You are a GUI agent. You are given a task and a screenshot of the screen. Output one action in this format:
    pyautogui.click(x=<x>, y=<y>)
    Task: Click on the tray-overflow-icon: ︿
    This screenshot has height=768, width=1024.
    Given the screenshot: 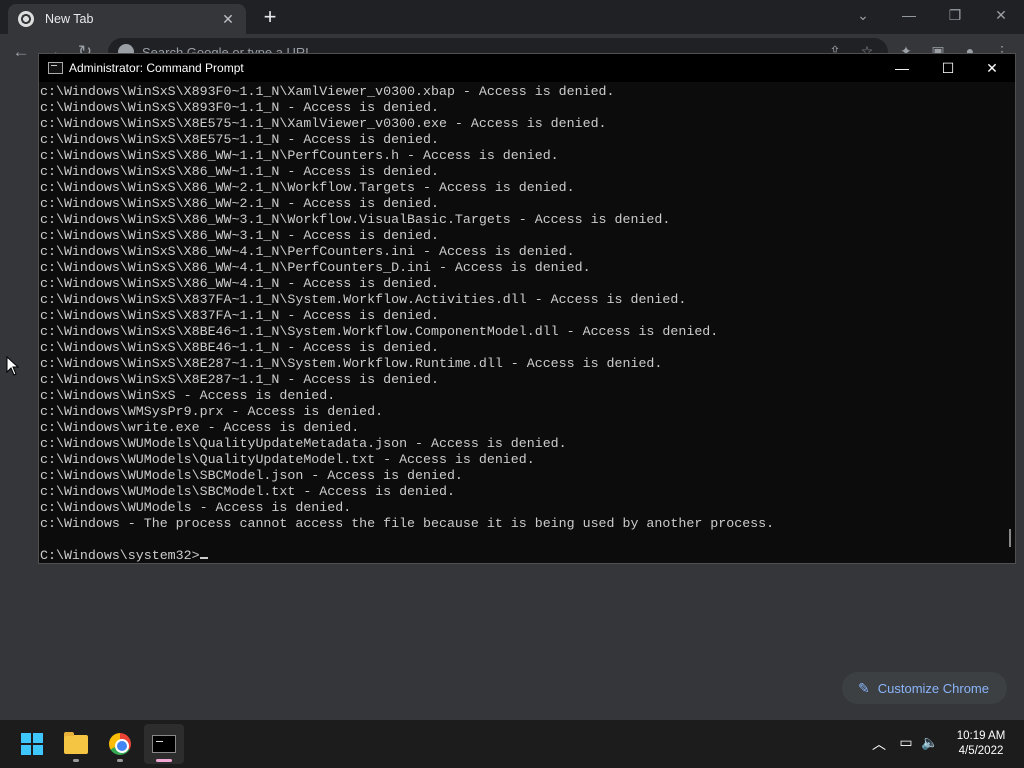 What is the action you would take?
    pyautogui.click(x=879, y=744)
    